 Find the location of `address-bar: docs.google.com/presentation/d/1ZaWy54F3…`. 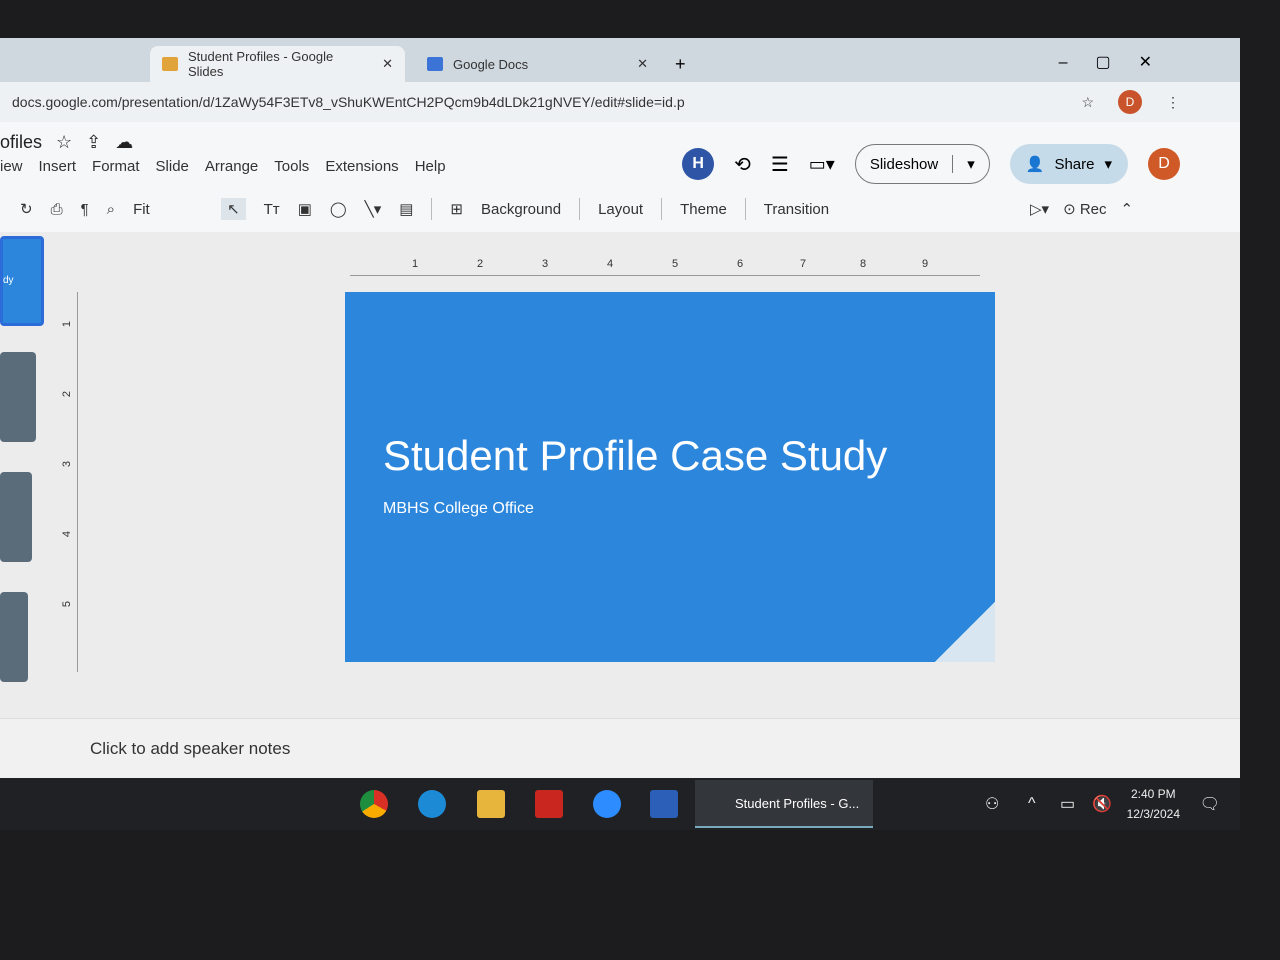

address-bar: docs.google.com/presentation/d/1ZaWy54F3… is located at coordinates (620, 102).